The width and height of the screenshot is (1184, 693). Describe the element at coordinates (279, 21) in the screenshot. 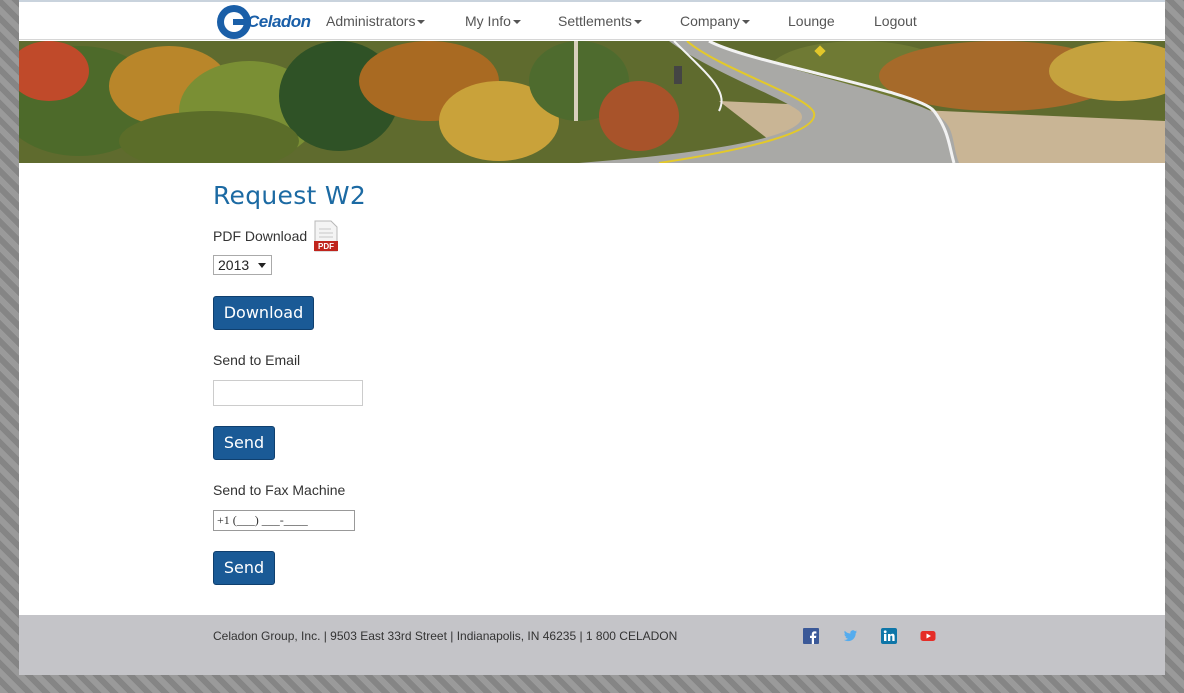

I see `logo-text: Celadon` at that location.